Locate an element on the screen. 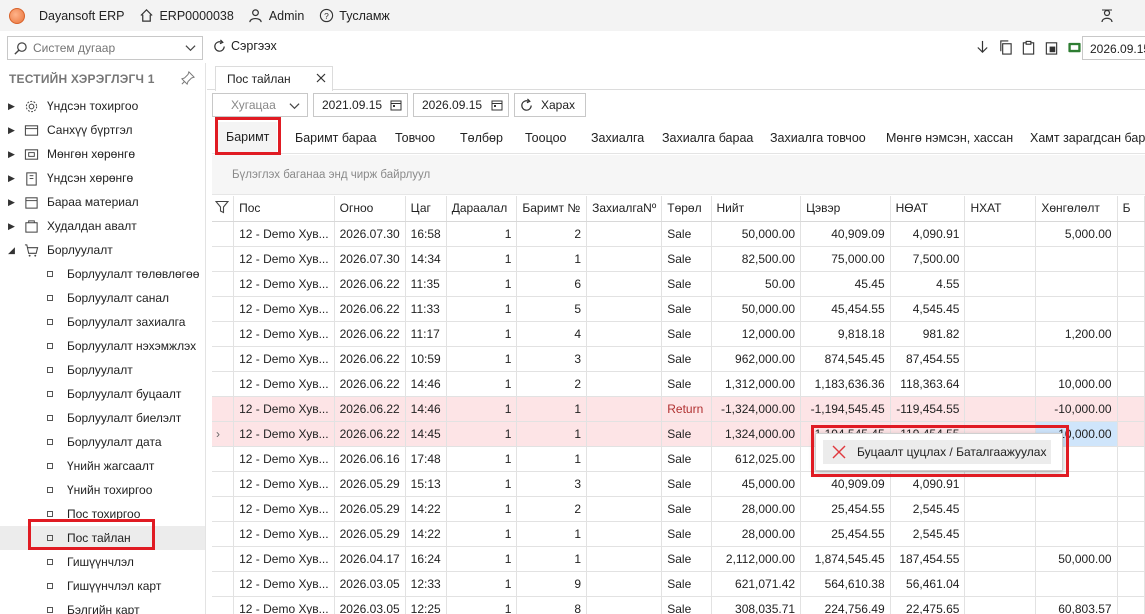  column-header: Огноо is located at coordinates (370, 209).